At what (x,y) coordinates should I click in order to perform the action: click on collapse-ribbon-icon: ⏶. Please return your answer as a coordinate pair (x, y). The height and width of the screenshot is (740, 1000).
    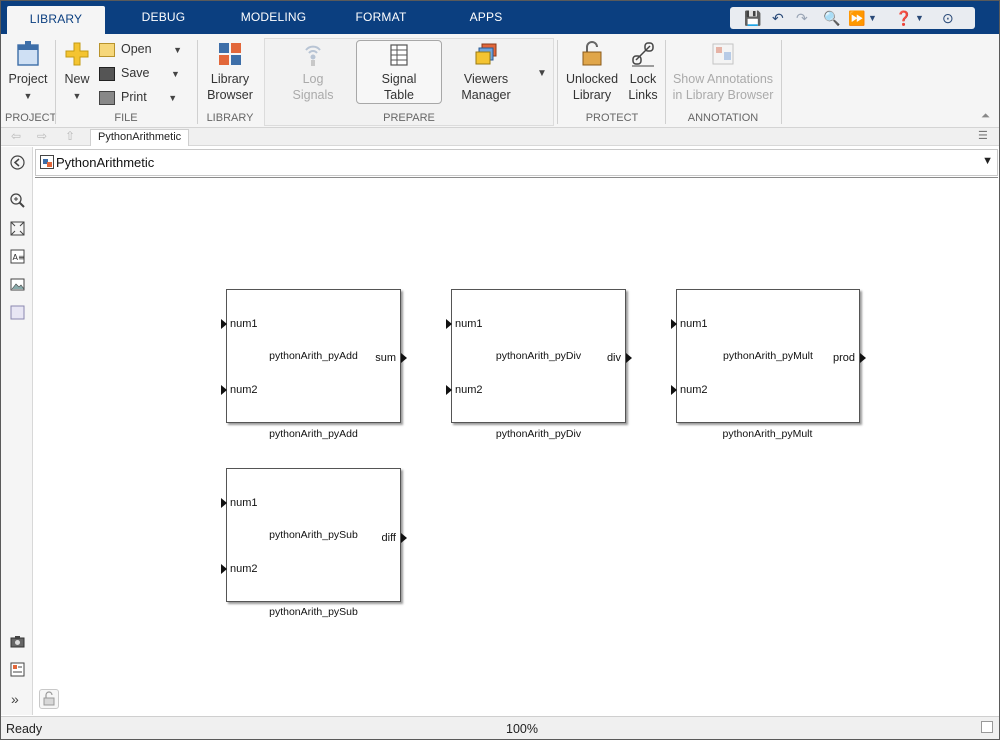
    Looking at the image, I should click on (985, 116).